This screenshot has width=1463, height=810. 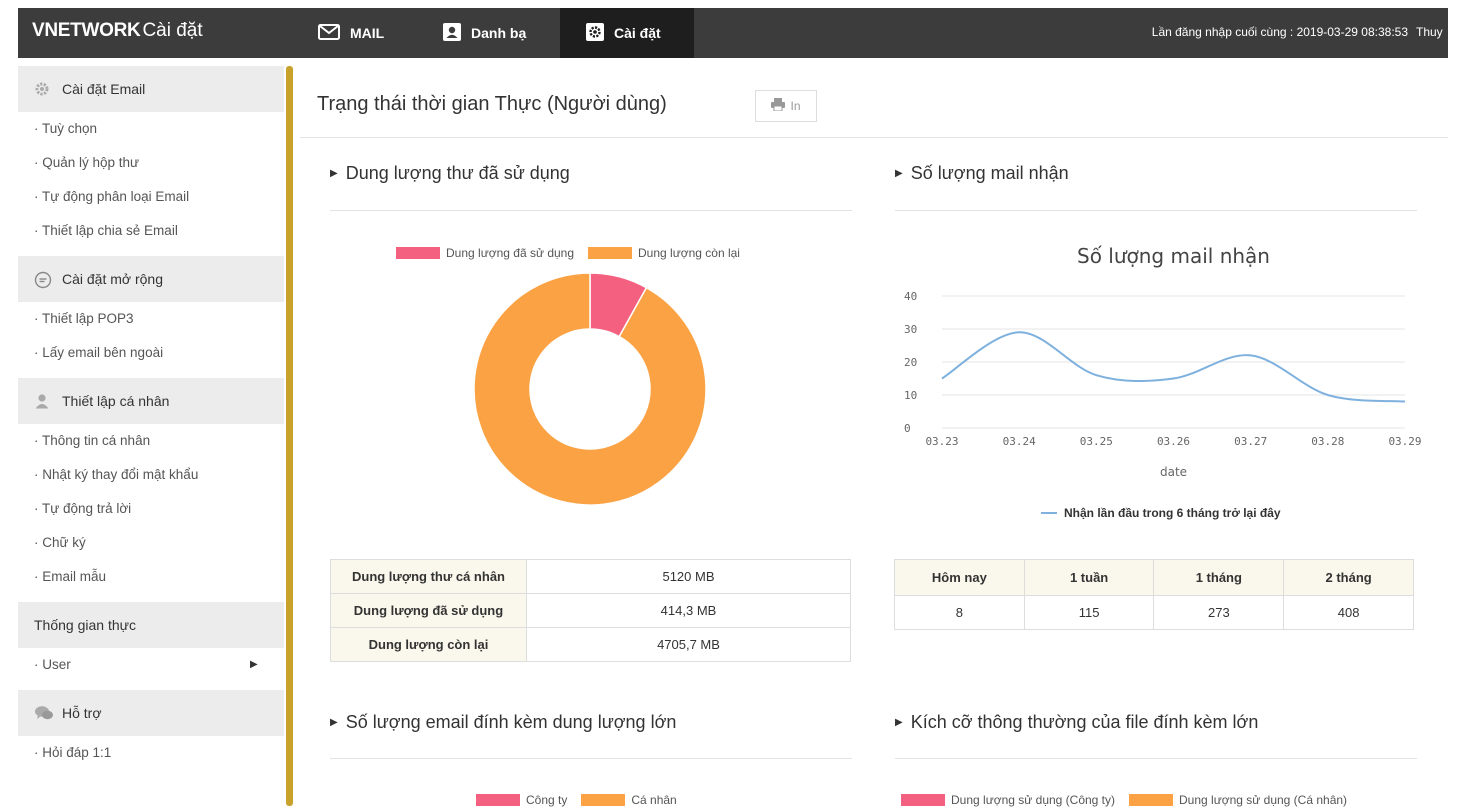 What do you see at coordinates (151, 577) in the screenshot?
I see `sidebar-item-email-template: · Email mẫu` at bounding box center [151, 577].